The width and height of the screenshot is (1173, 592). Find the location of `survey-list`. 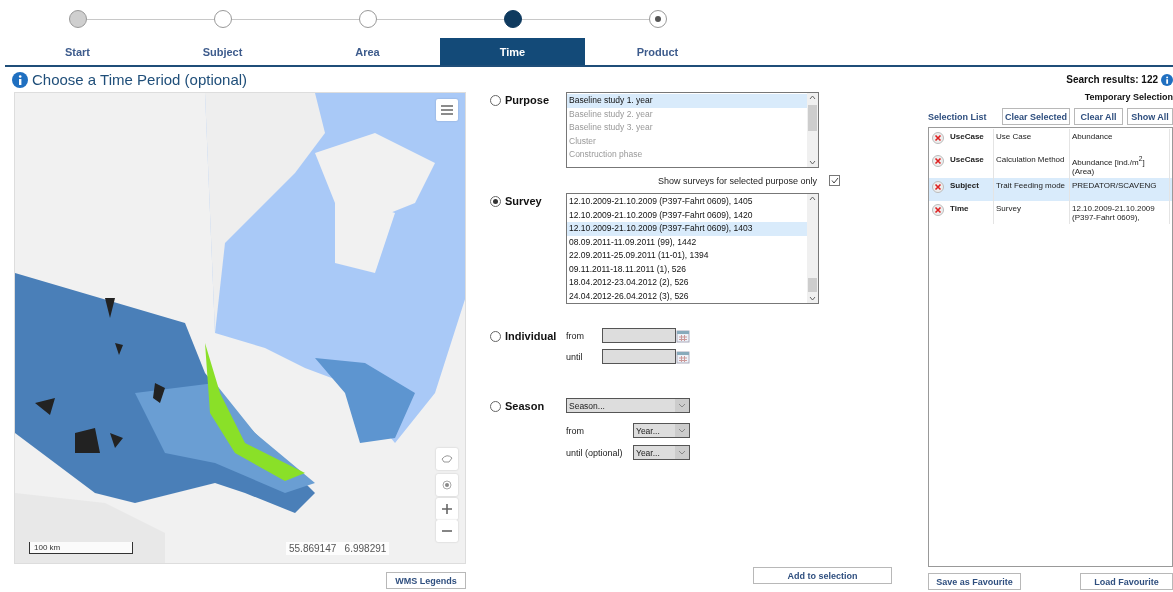

survey-list is located at coordinates (692, 248).